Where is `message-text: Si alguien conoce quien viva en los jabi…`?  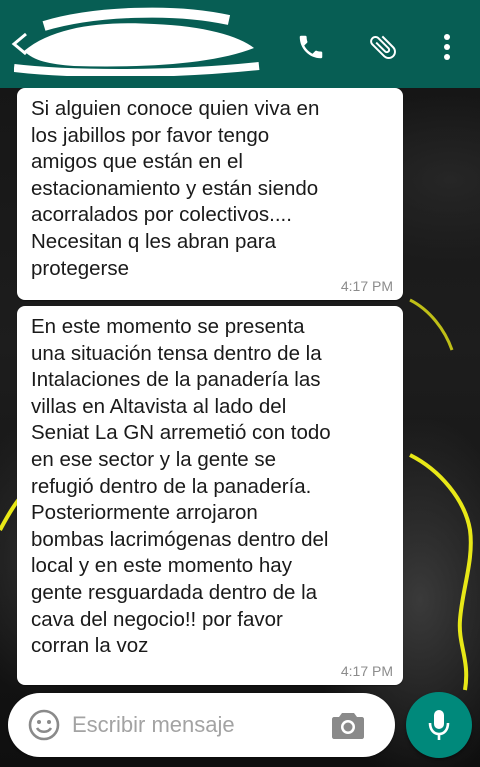 message-text: Si alguien conoce quien viva en los jabi… is located at coordinates (175, 188).